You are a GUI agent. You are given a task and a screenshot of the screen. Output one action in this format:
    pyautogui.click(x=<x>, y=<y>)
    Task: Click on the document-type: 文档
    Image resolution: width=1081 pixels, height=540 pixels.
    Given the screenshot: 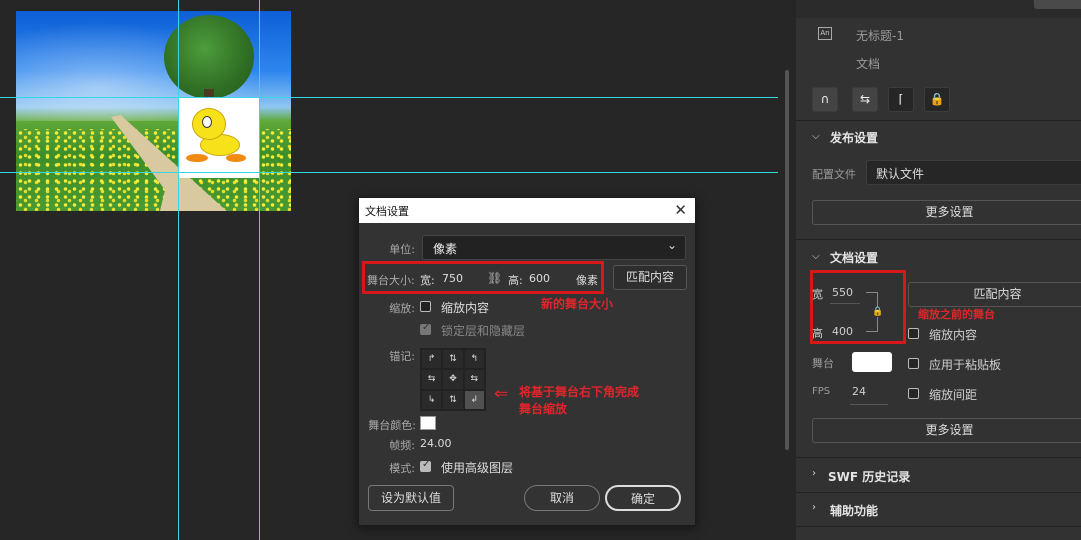 What is the action you would take?
    pyautogui.click(x=868, y=64)
    